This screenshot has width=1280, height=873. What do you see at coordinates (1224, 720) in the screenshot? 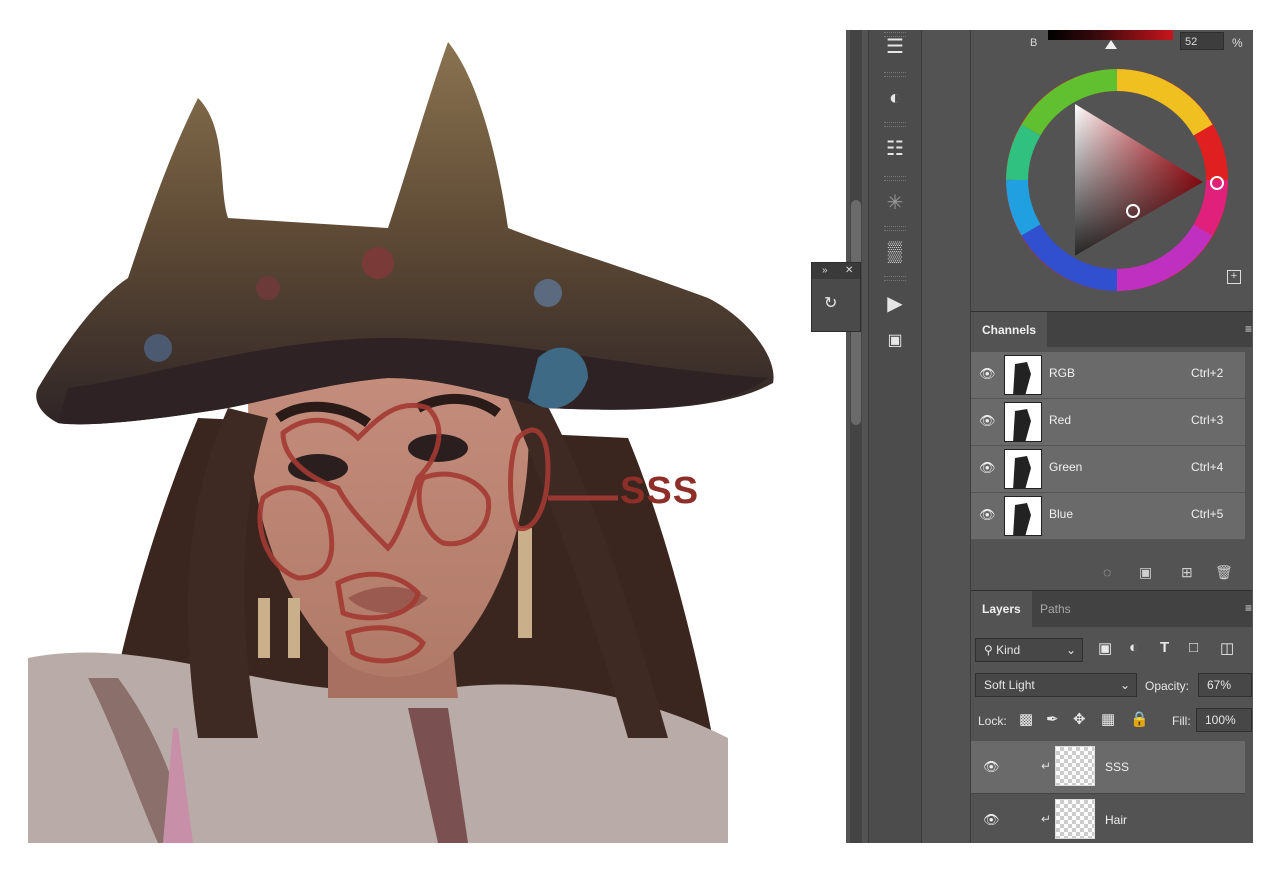
I see `fill-field: 100%` at bounding box center [1224, 720].